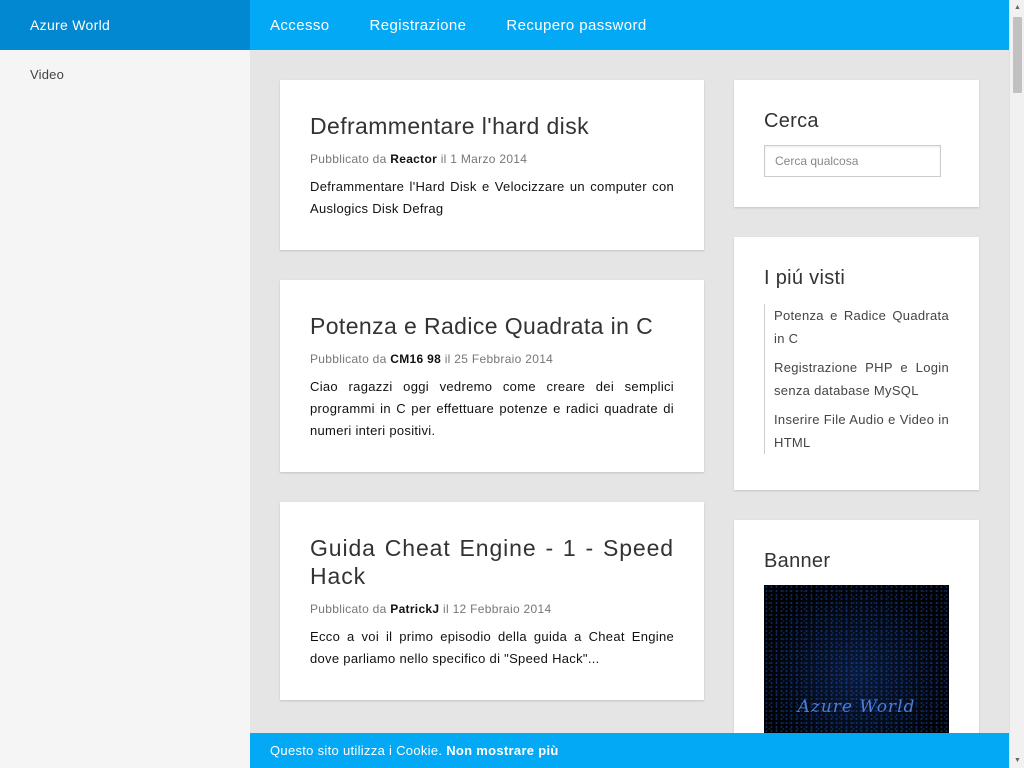 The height and width of the screenshot is (768, 1024). Describe the element at coordinates (1017, 55) in the screenshot. I see `scrollbar-thumb` at that location.